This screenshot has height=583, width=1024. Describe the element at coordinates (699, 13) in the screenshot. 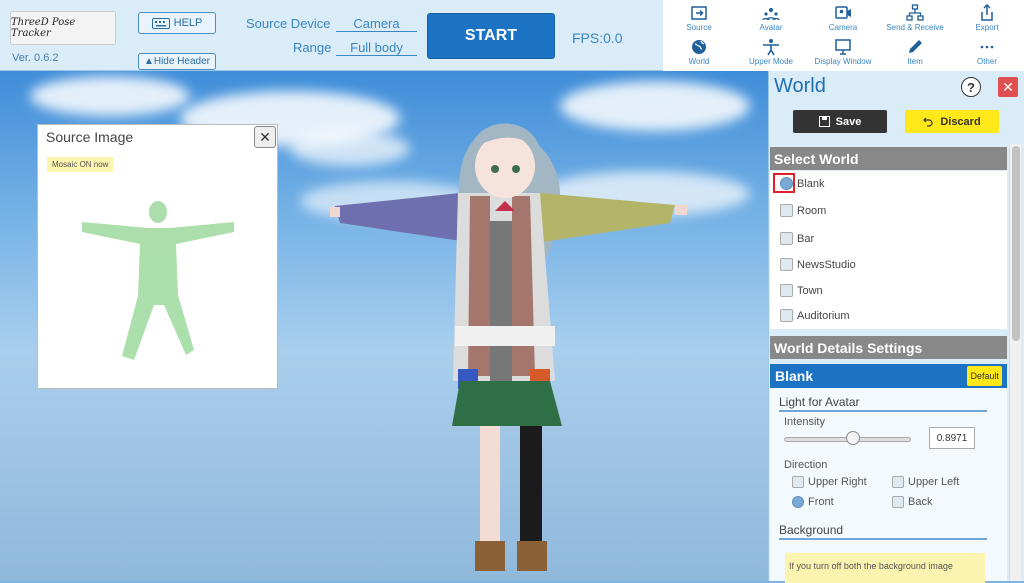

I see `source-icon` at that location.